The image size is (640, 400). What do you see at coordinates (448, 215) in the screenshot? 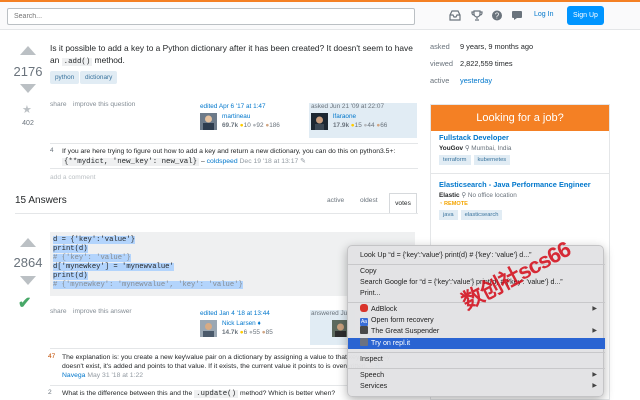
I see `job-tag: java` at bounding box center [448, 215].